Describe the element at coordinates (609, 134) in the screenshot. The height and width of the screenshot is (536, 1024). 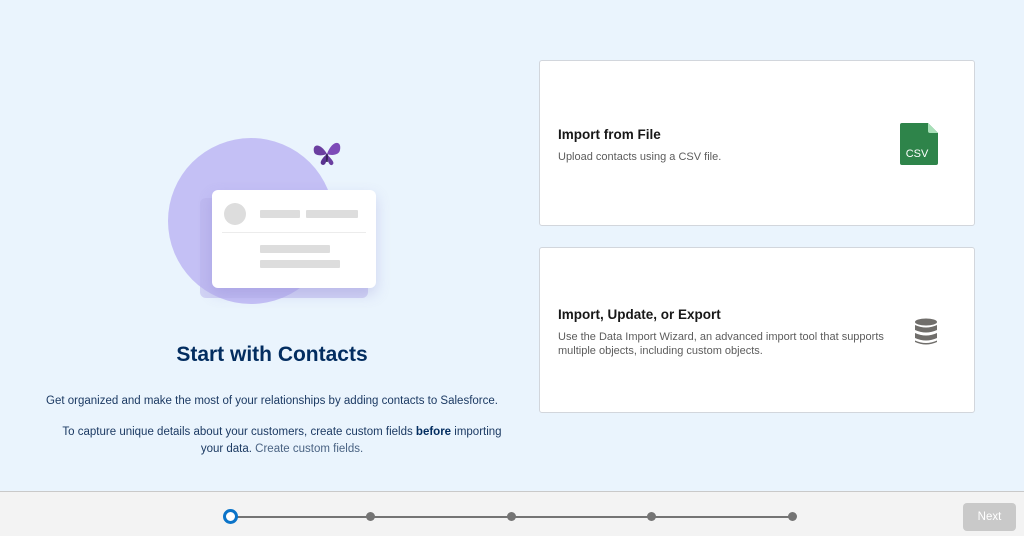
I see `option-title: Import from File` at that location.